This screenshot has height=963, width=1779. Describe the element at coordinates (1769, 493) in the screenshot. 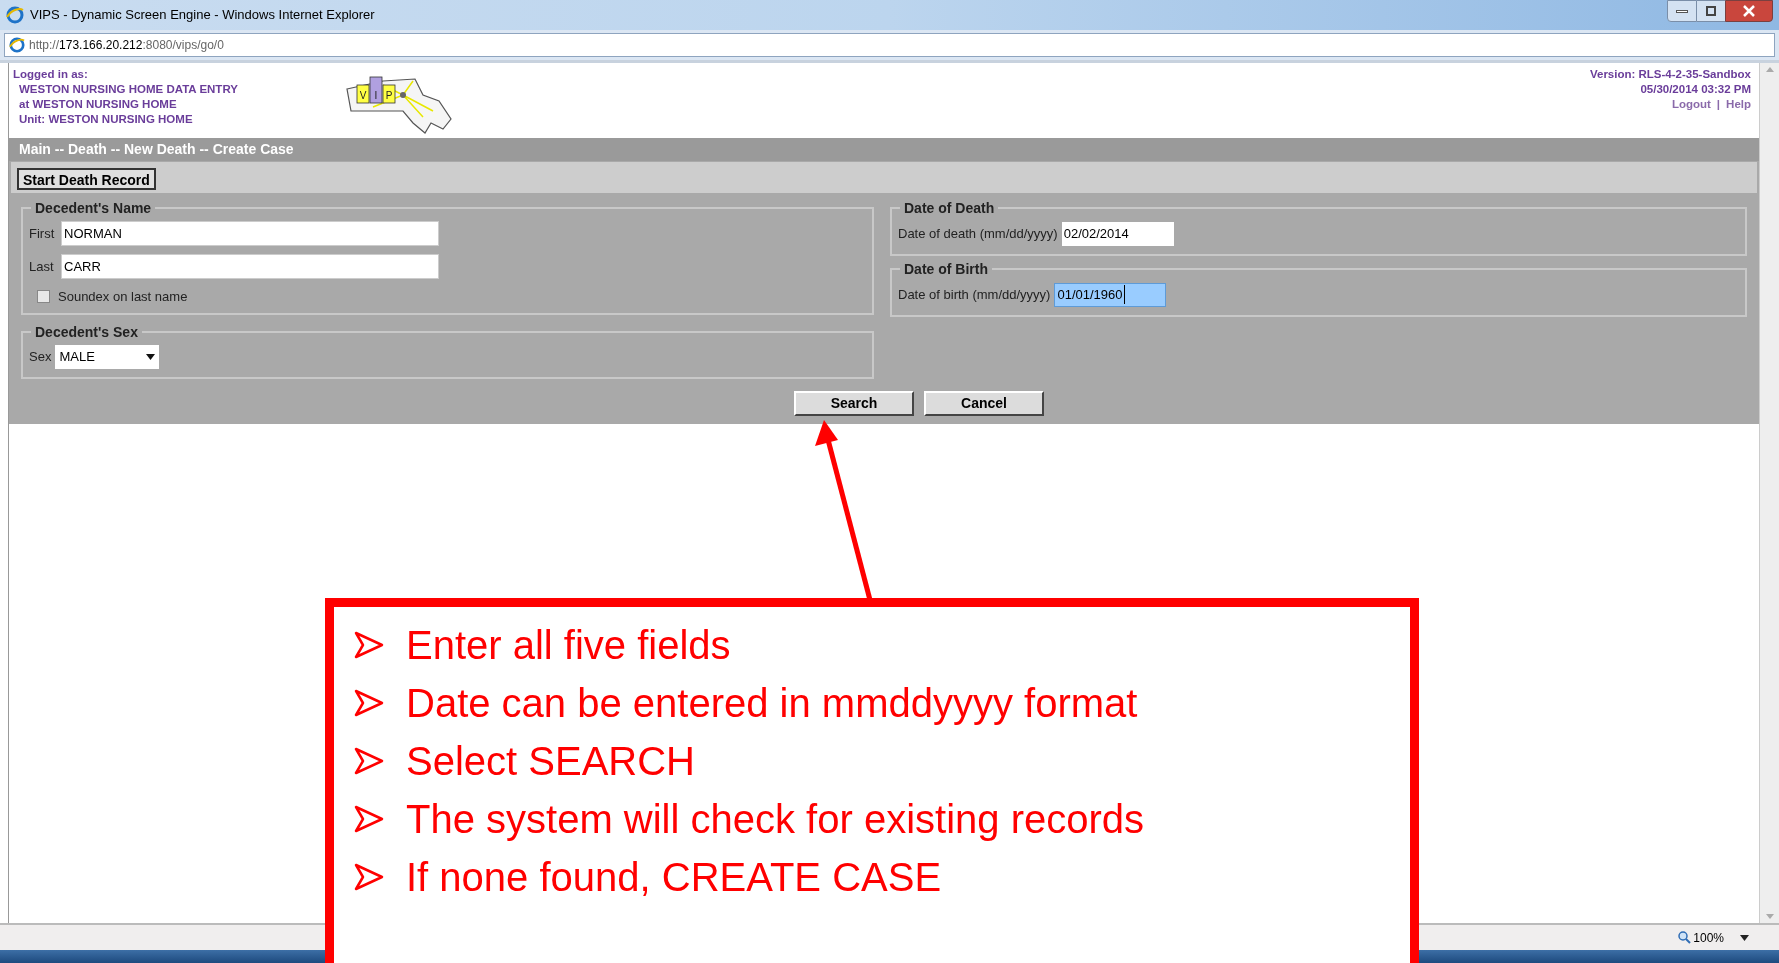

I see `vertical-scrollbar` at that location.